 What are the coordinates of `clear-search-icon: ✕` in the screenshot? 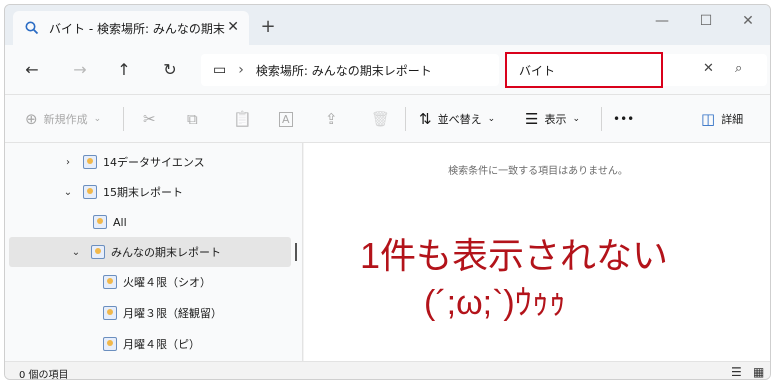 It's located at (708, 68).